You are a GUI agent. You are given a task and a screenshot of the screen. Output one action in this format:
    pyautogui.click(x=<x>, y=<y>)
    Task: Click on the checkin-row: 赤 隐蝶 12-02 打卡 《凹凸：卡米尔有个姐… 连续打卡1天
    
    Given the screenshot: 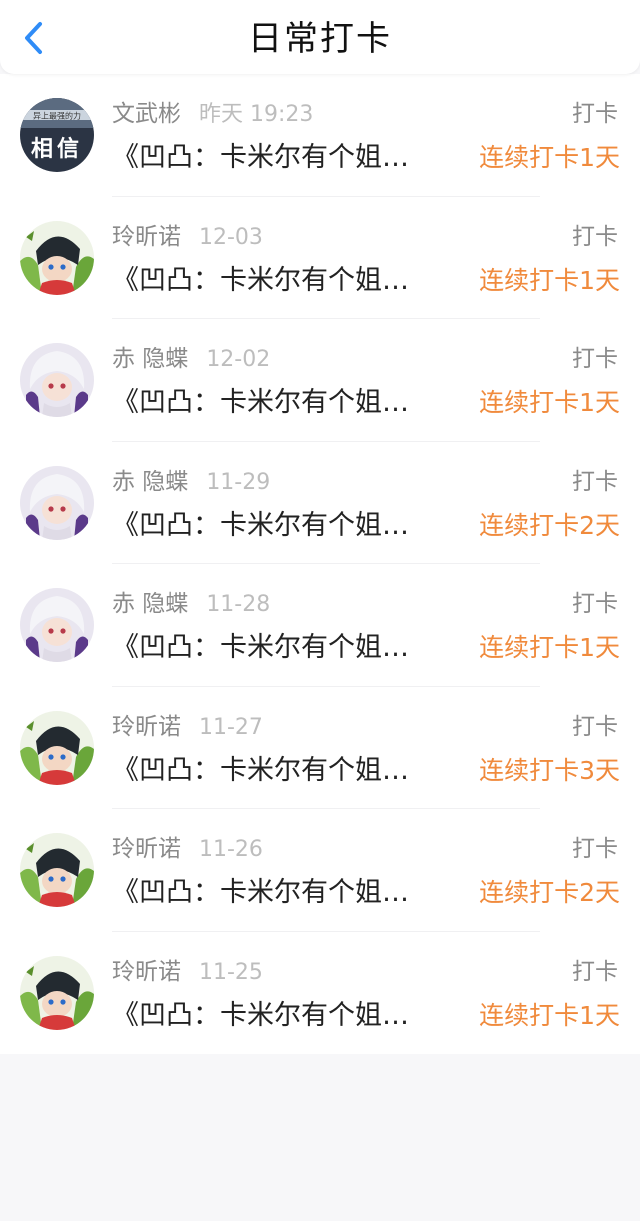 What is the action you would take?
    pyautogui.click(x=320, y=380)
    